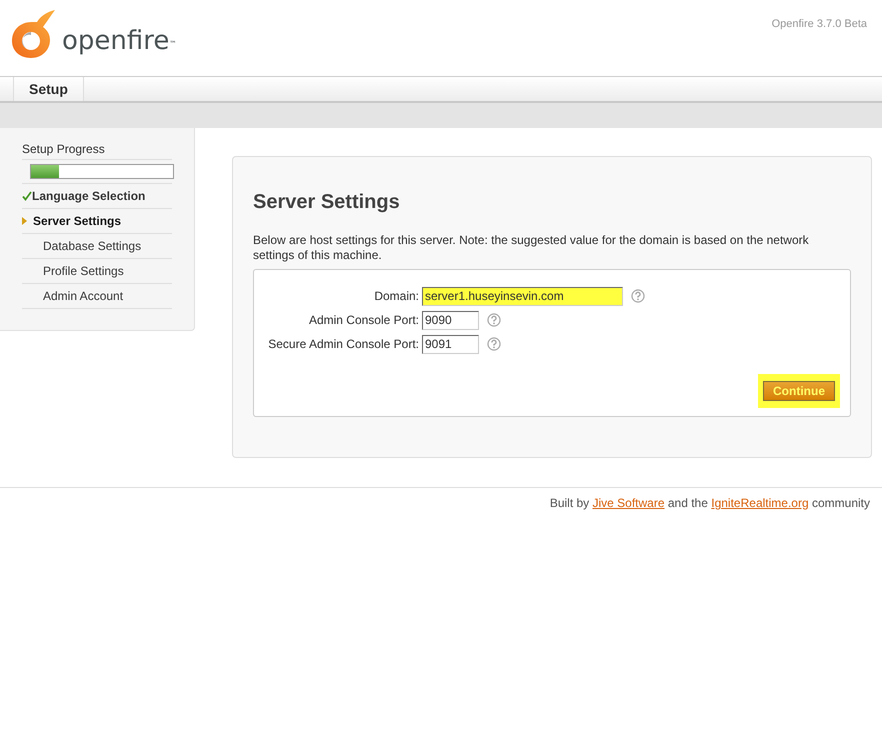  I want to click on field-label: Admin Console Port:, so click(364, 320).